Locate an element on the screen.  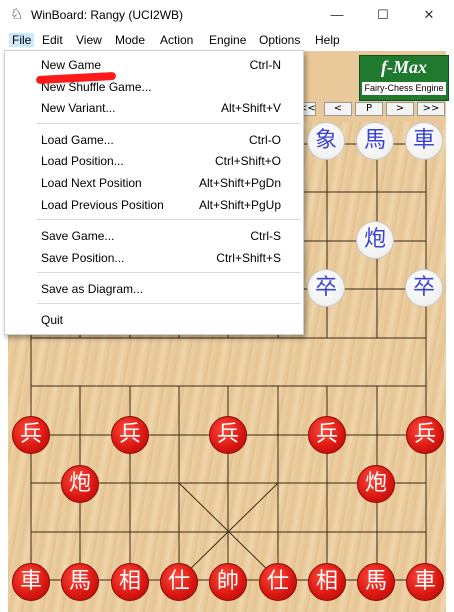
menu-item-load-game: Load Game... Ctrl-O is located at coordinates (154, 140).